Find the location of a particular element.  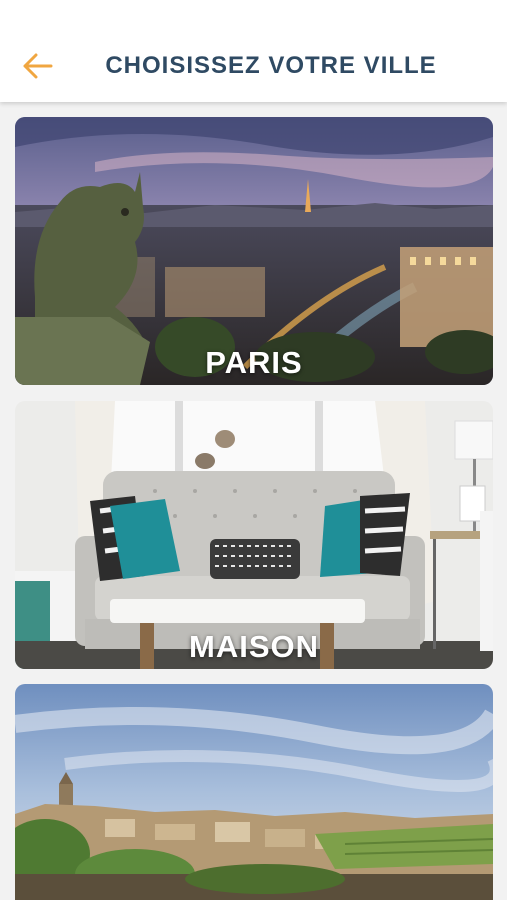

page-title: CHOISISSEZ VOTRE VILLE is located at coordinates (271, 65).